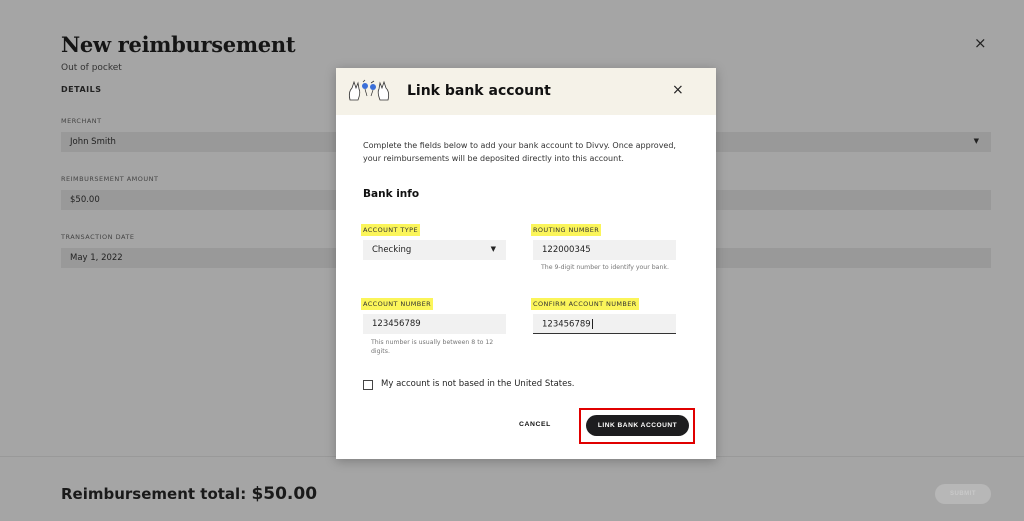 This screenshot has width=1024, height=521. Describe the element at coordinates (604, 250) in the screenshot. I see `routing-number-input: 122000345` at that location.